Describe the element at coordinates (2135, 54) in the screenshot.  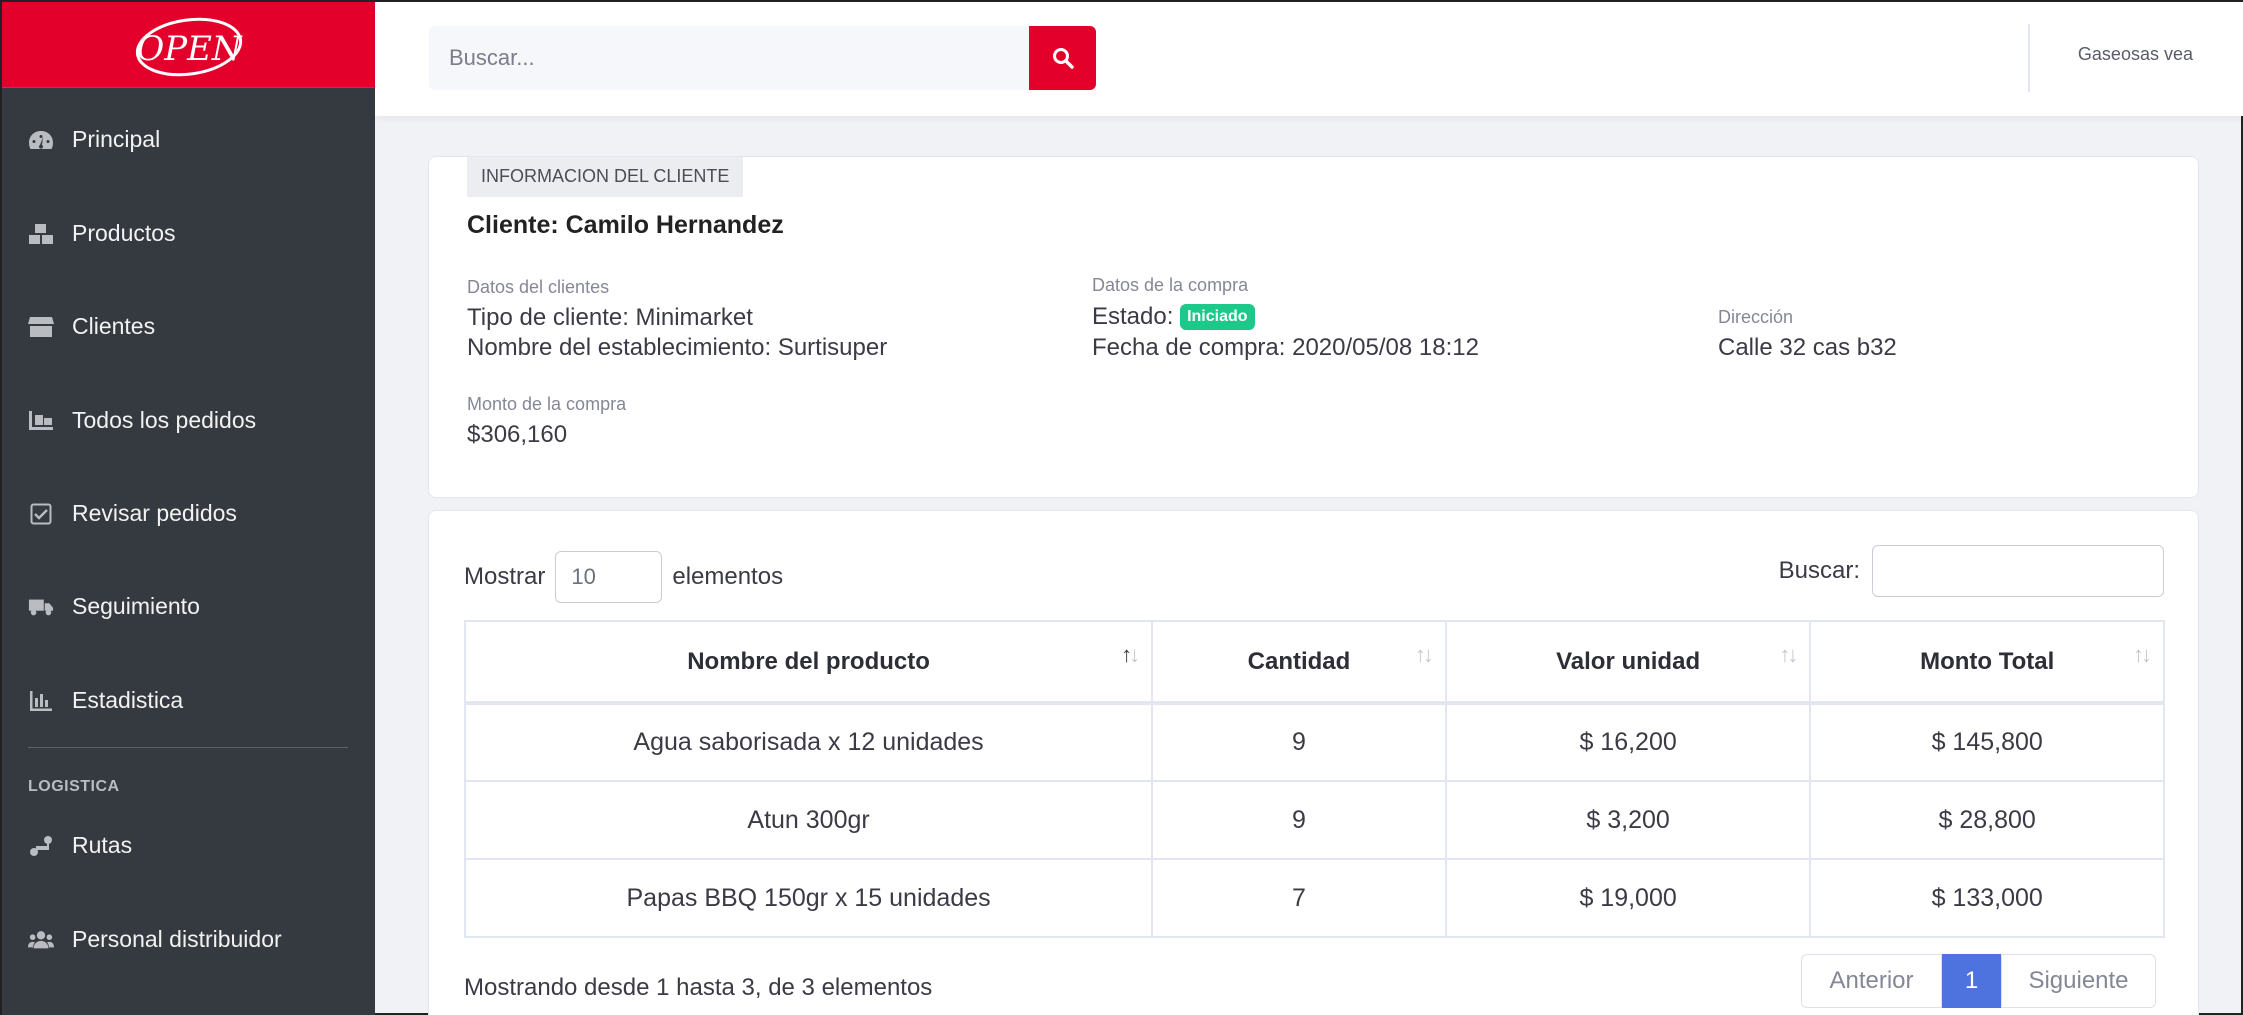
I see `user-menu: Gaseosas vea` at that location.